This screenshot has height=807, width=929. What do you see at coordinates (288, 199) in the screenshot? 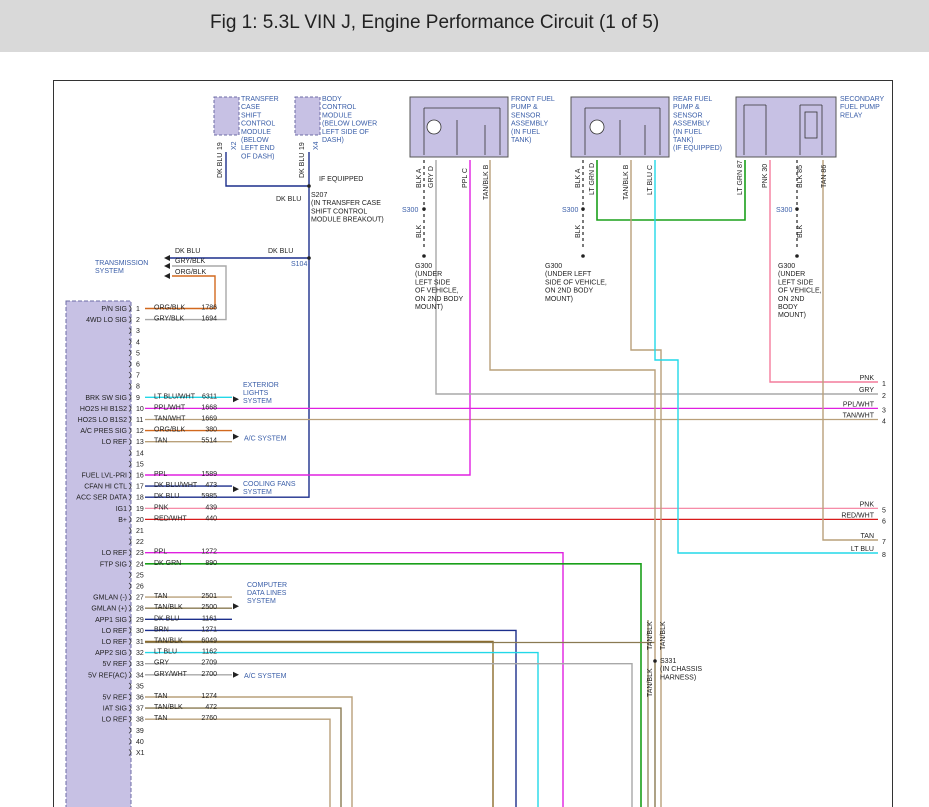
I see `dkblu-splice-label: DK BLU` at bounding box center [288, 199].